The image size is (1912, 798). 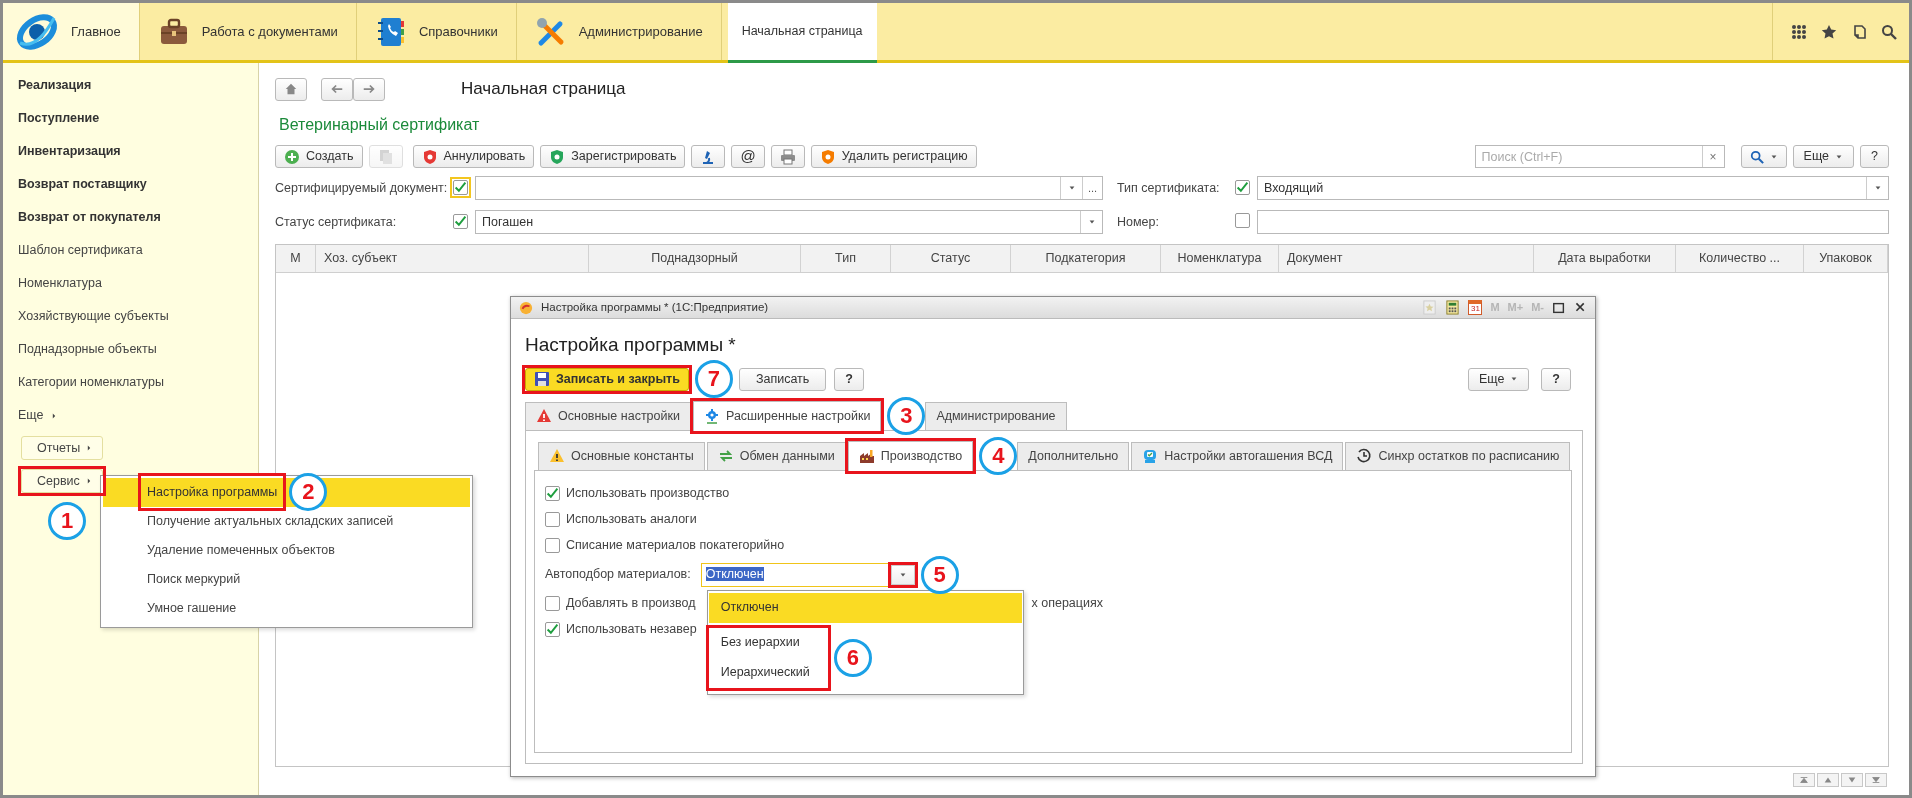 I want to click on toolbar-button: Зарегистрировать, so click(x=613, y=156).